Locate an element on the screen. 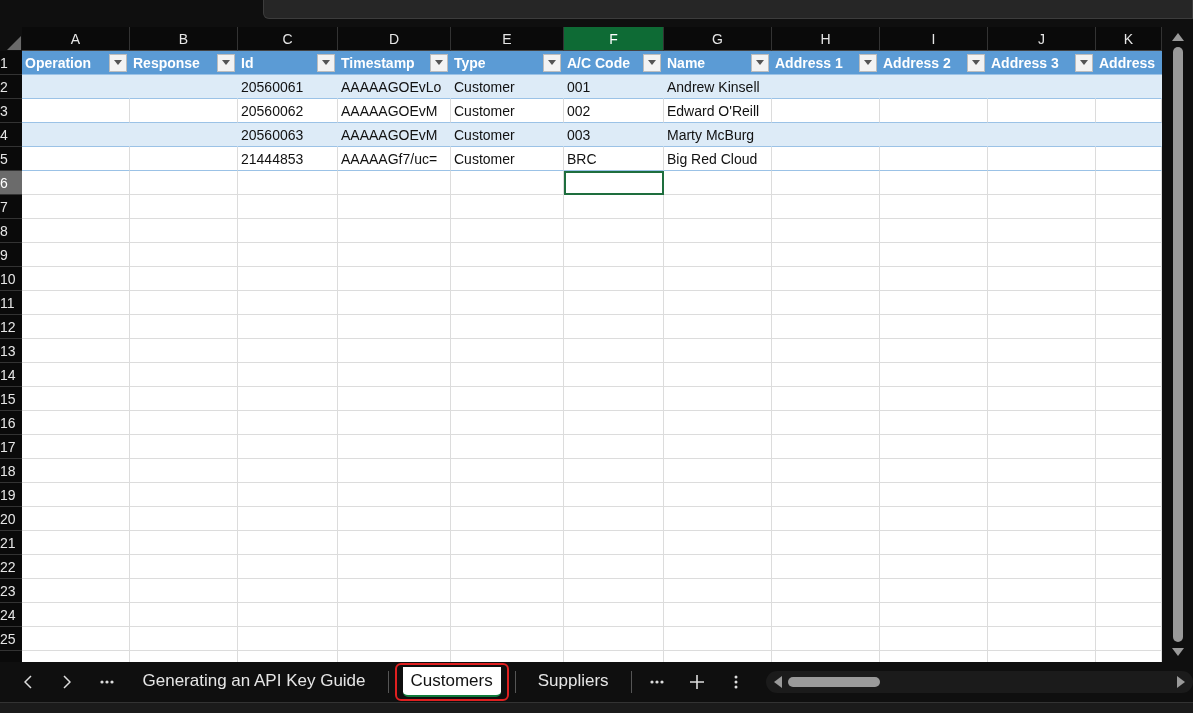 This screenshot has width=1193, height=713. column-header: K is located at coordinates (1129, 39).